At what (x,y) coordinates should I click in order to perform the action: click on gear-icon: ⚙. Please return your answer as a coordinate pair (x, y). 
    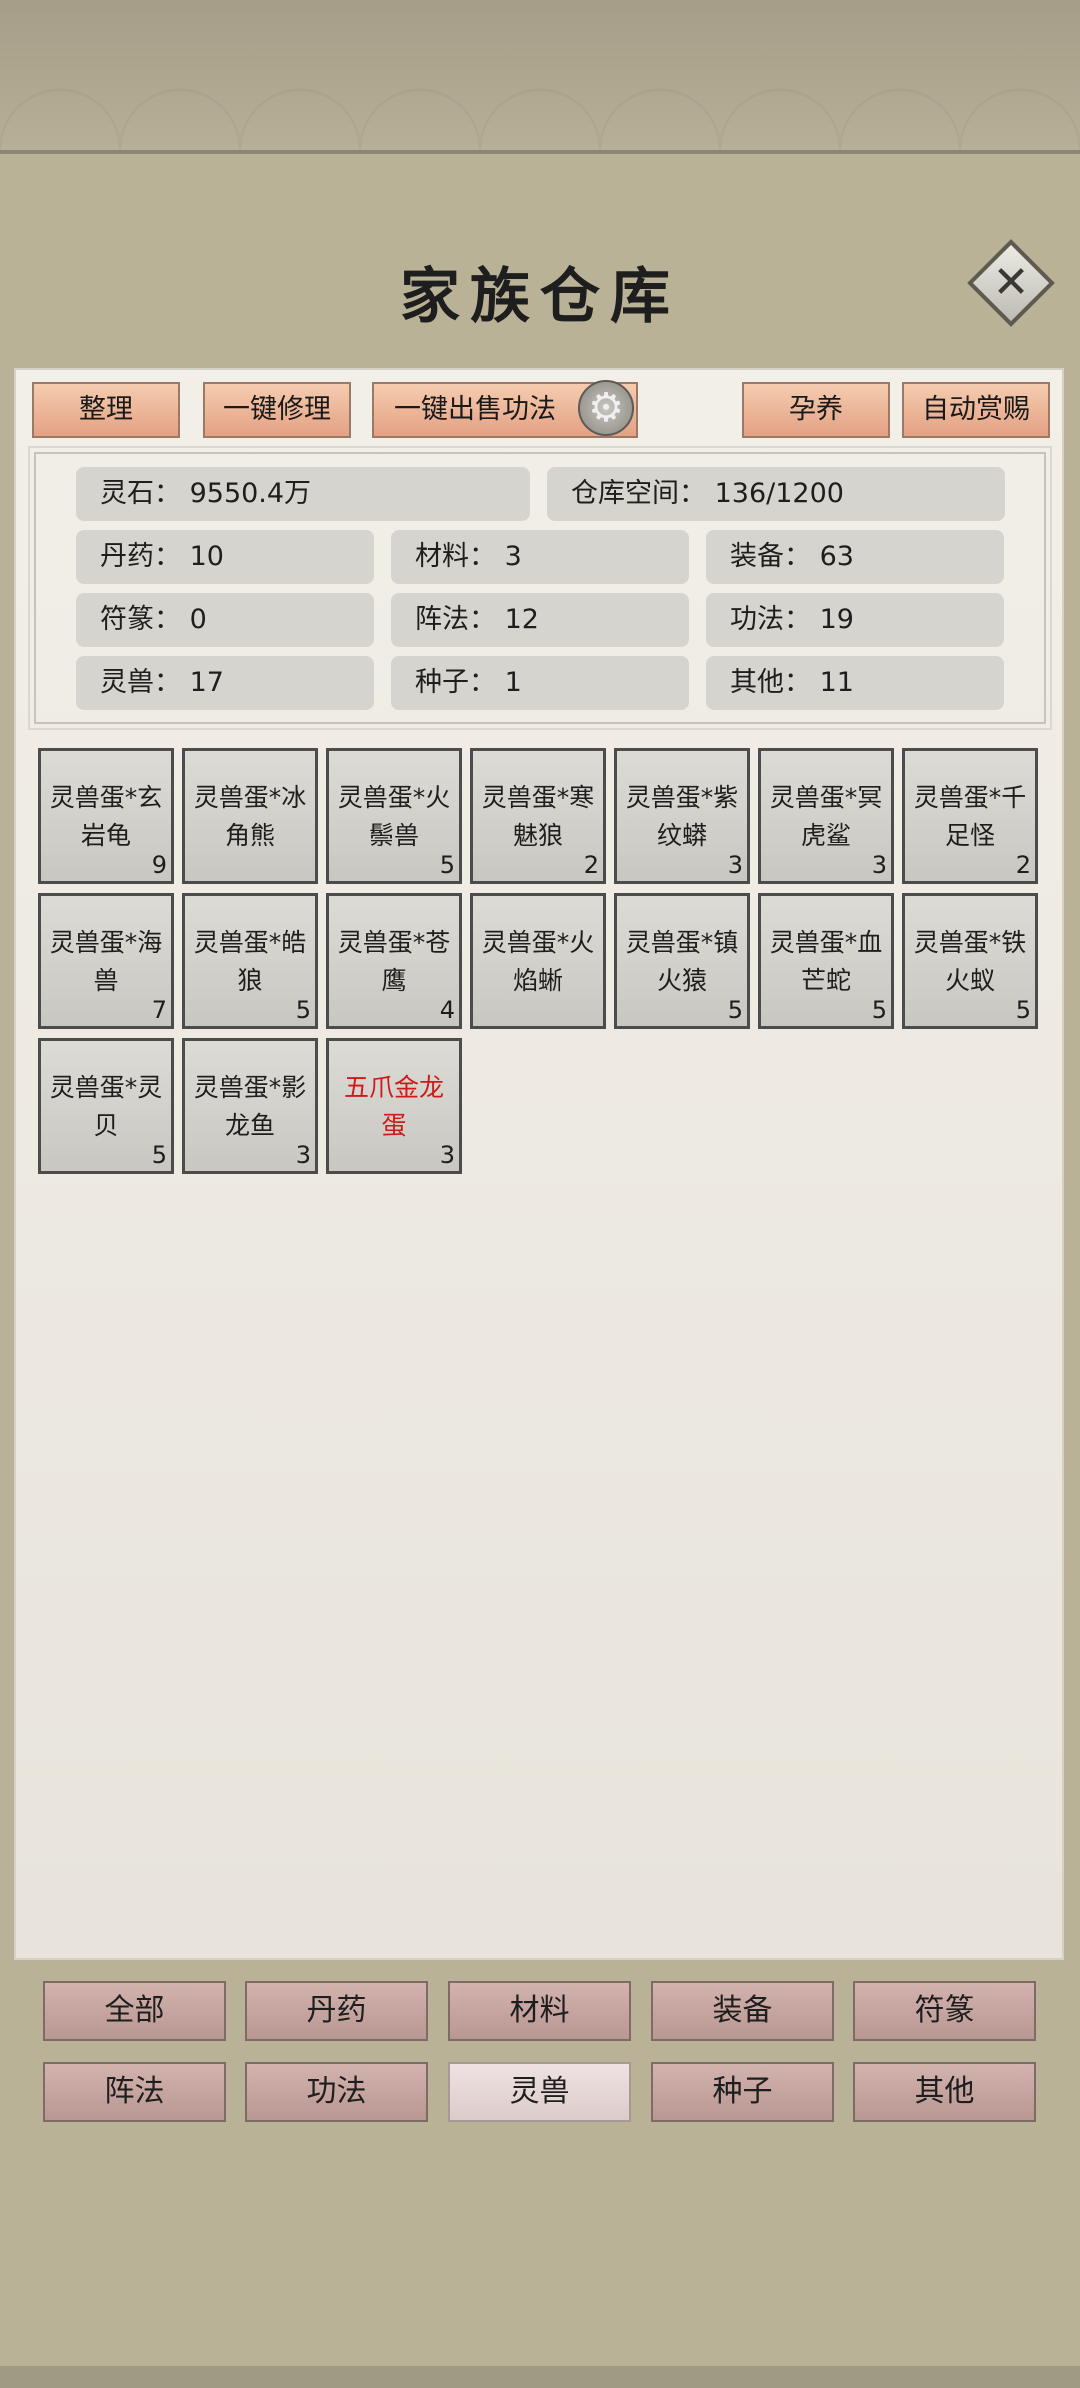
    Looking at the image, I should click on (606, 408).